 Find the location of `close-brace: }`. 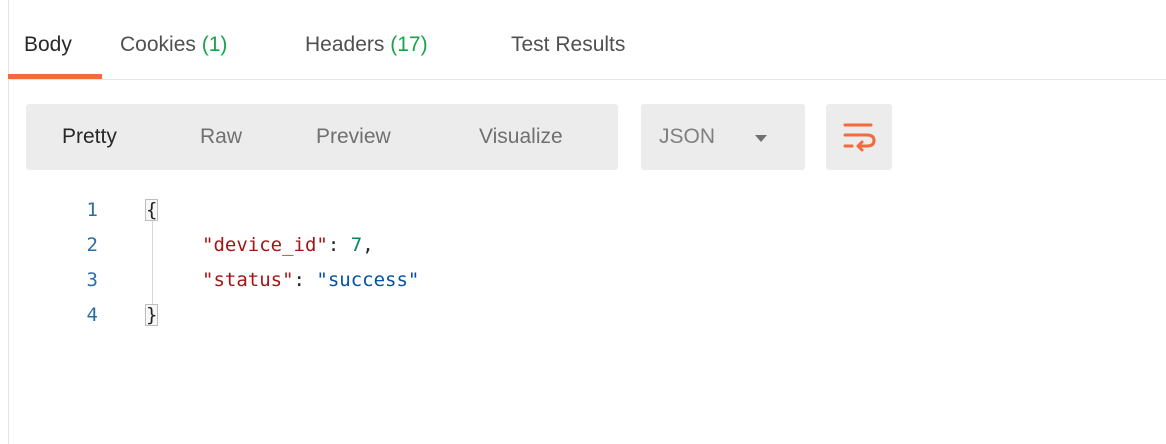

close-brace: } is located at coordinates (151, 315).